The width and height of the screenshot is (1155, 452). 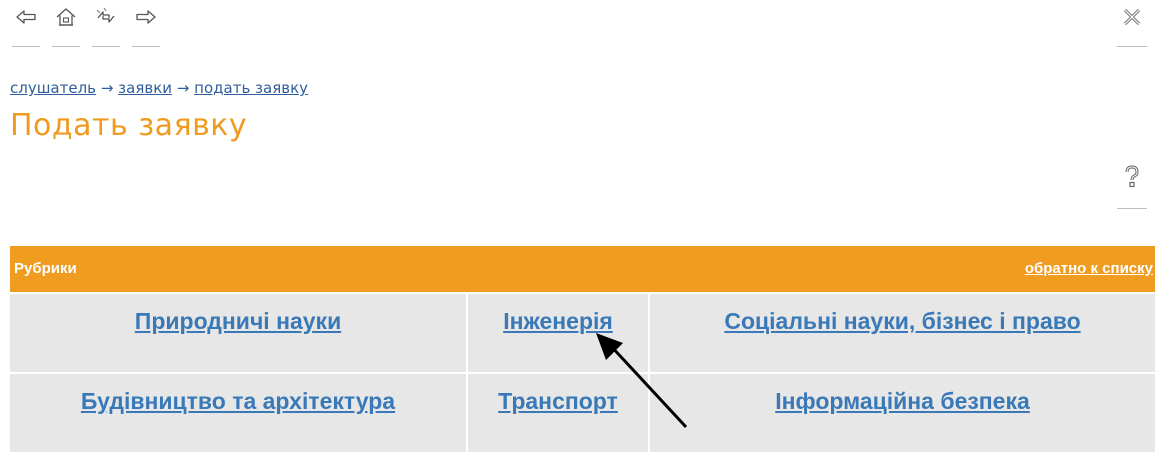 I want to click on question-icon, so click(x=1132, y=176).